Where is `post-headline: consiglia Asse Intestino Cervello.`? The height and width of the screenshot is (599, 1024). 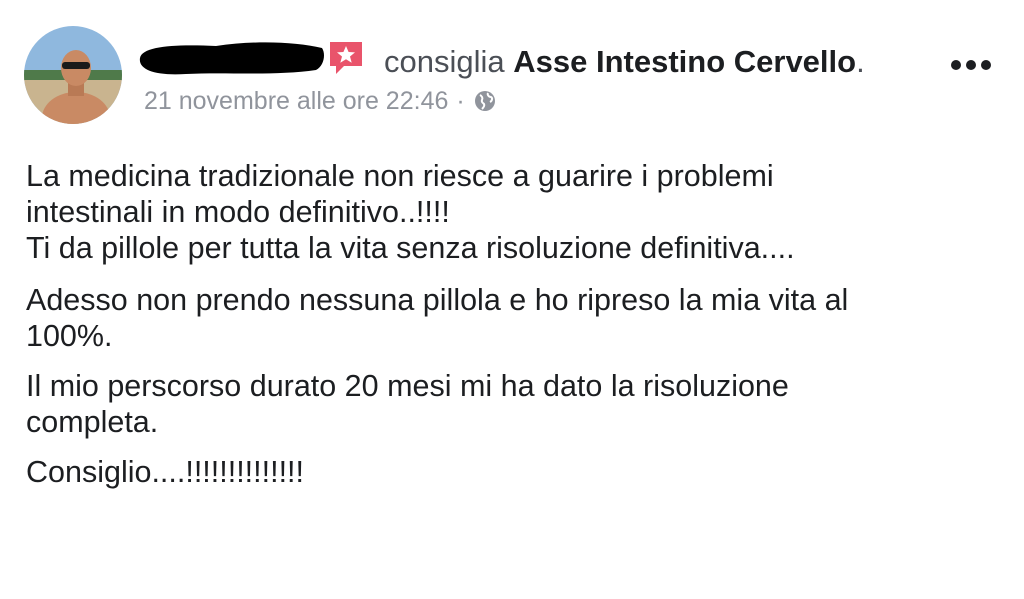
post-headline: consiglia Asse Intestino Cervello. is located at coordinates (624, 62).